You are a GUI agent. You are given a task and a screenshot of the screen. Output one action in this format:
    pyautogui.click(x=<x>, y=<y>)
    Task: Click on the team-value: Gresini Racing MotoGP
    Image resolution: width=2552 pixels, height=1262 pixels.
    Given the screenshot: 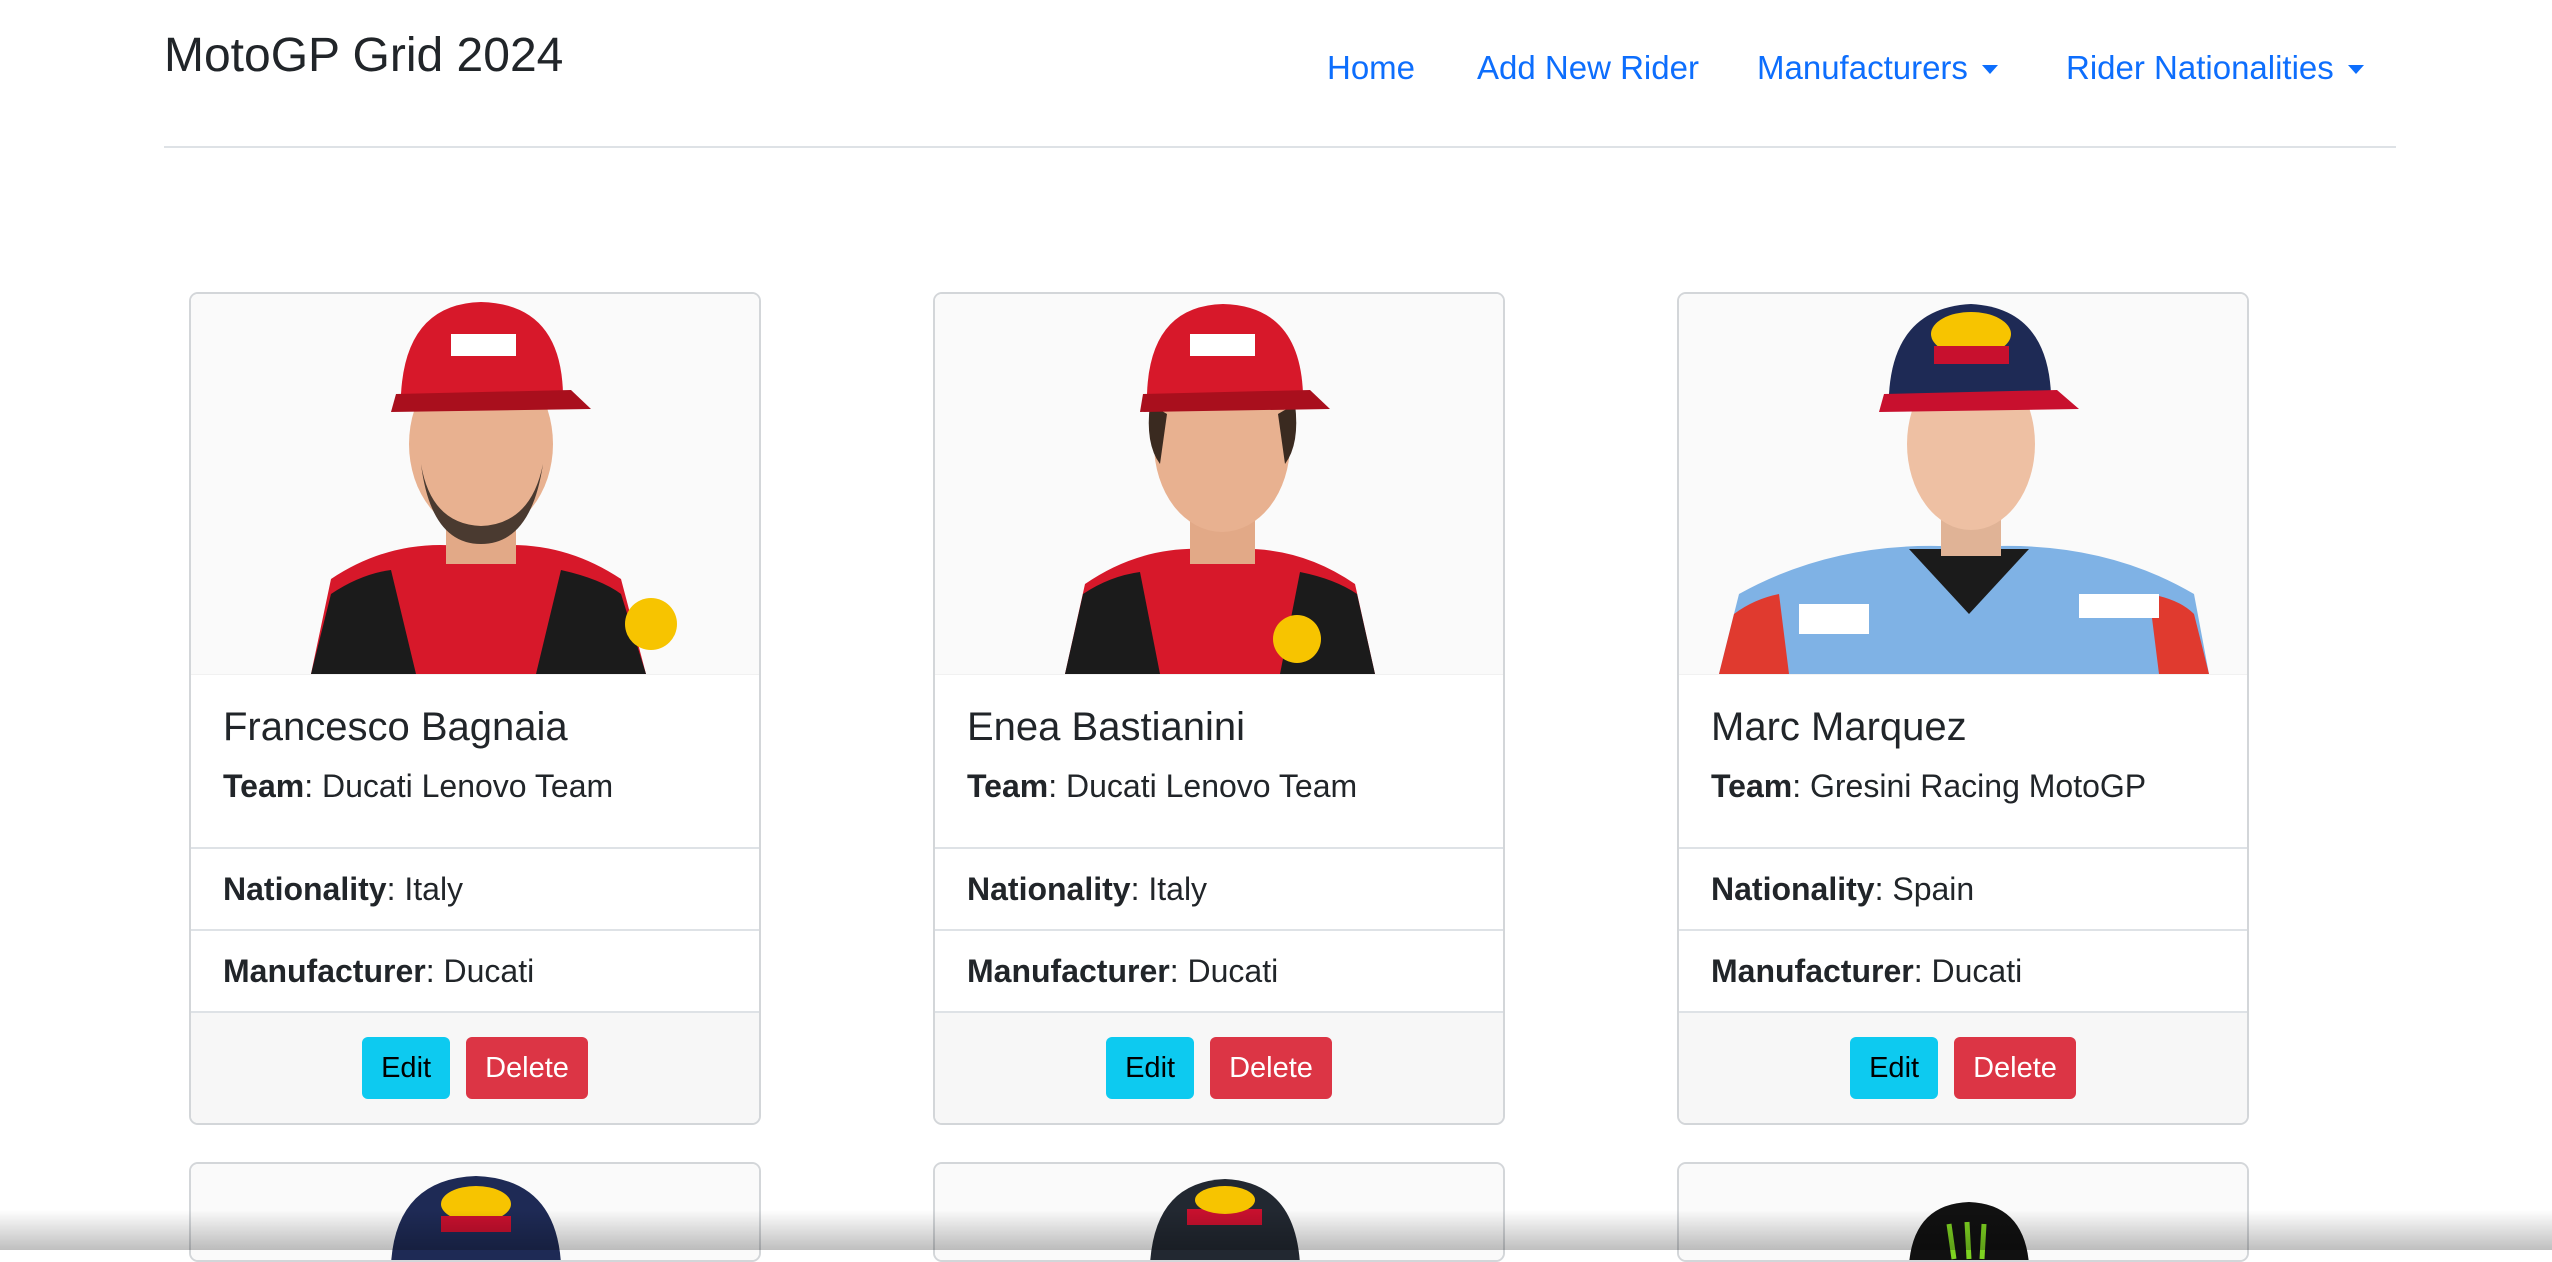 What is the action you would take?
    pyautogui.click(x=1978, y=786)
    